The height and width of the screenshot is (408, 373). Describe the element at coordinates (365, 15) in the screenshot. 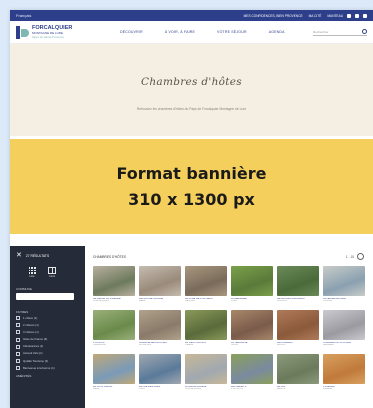

I see `menu-icon` at that location.